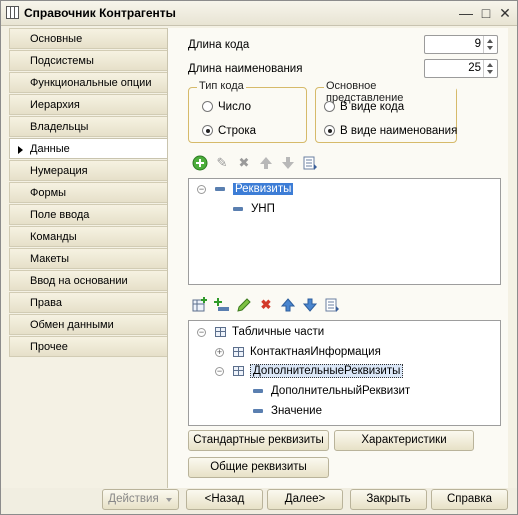 The width and height of the screenshot is (518, 515). What do you see at coordinates (469, 499) in the screenshot?
I see `help-button: Справка` at bounding box center [469, 499].